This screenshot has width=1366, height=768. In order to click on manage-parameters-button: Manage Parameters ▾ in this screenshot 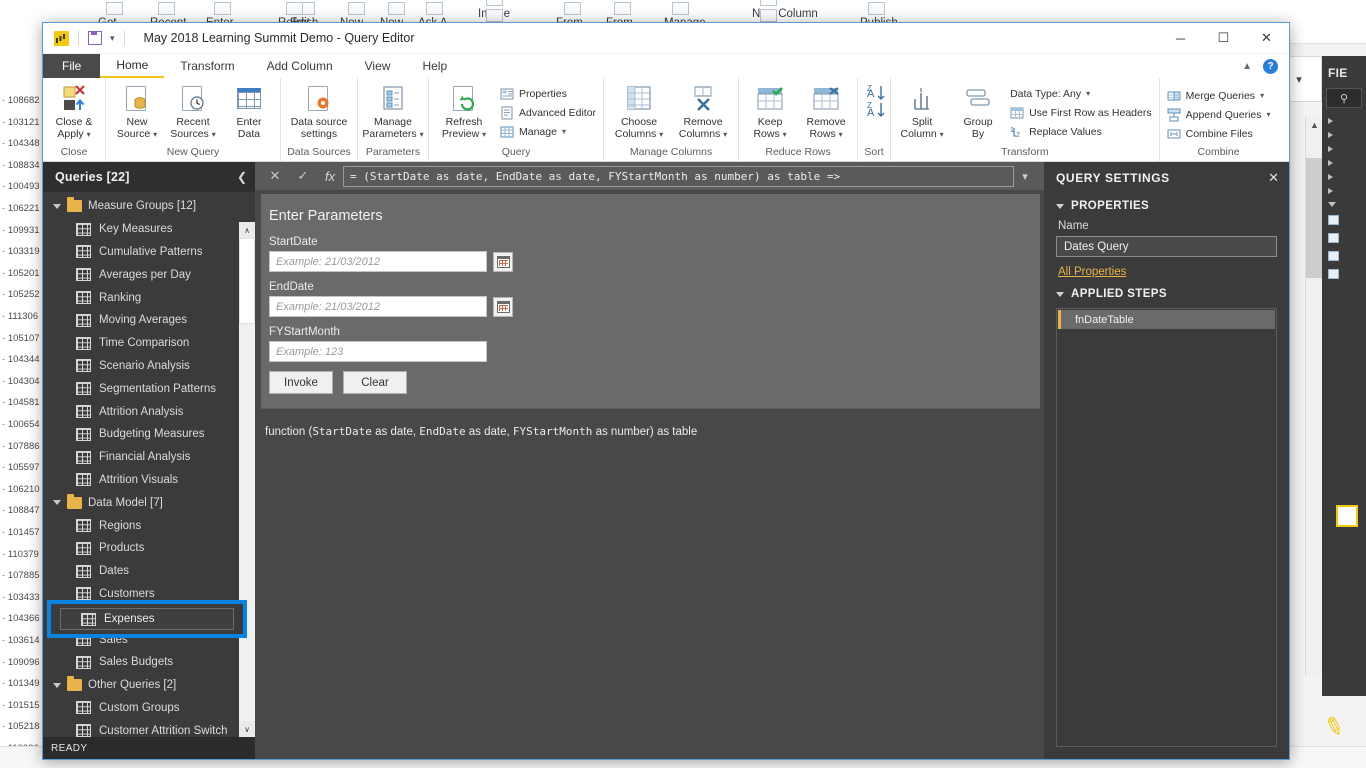, I will do `click(393, 111)`.